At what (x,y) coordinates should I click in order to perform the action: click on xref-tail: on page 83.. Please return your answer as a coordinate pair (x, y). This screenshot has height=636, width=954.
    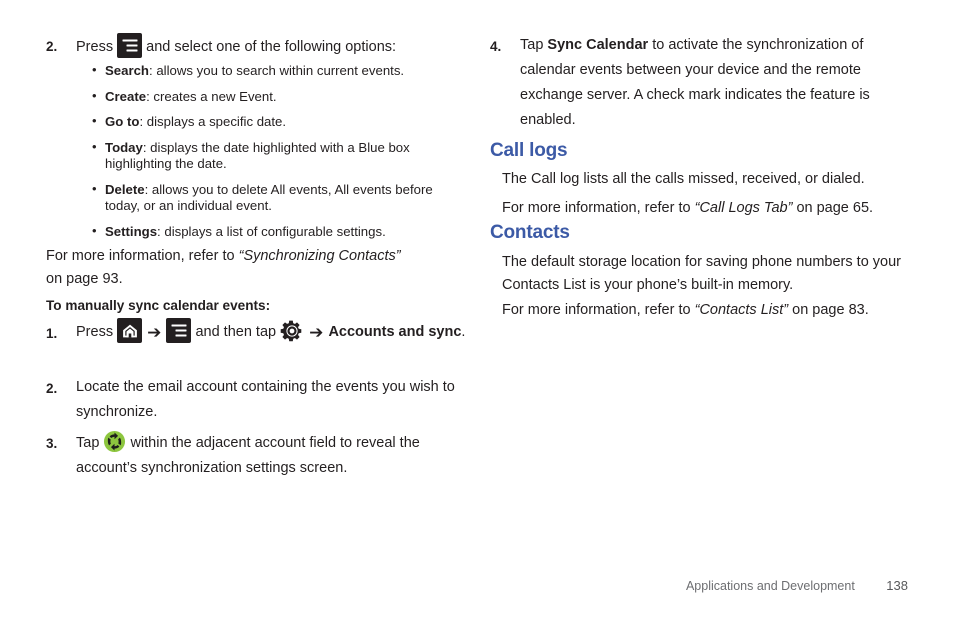
    Looking at the image, I should click on (830, 310).